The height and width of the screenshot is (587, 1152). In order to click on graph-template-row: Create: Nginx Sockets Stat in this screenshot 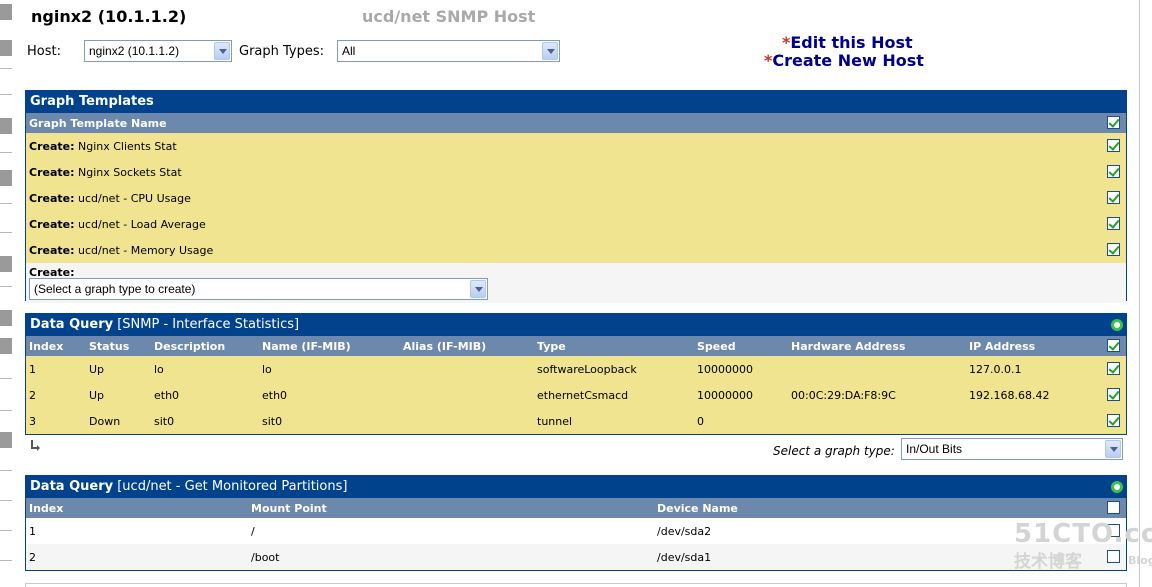, I will do `click(576, 172)`.